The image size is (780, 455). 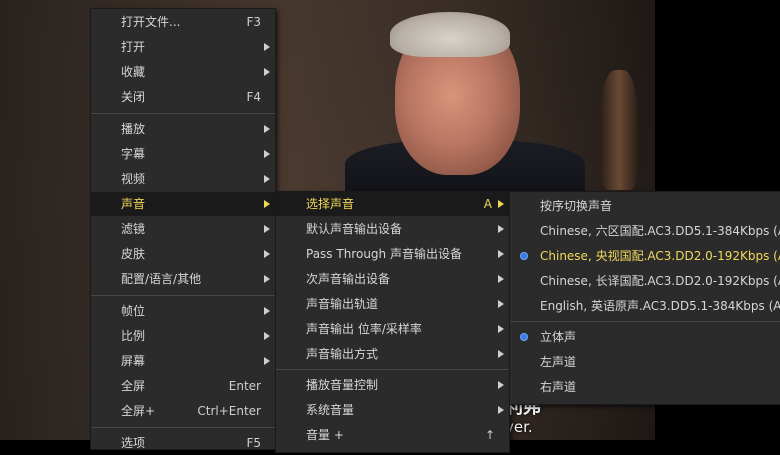 I want to click on menu-item-shortcut: F3, so click(x=253, y=22).